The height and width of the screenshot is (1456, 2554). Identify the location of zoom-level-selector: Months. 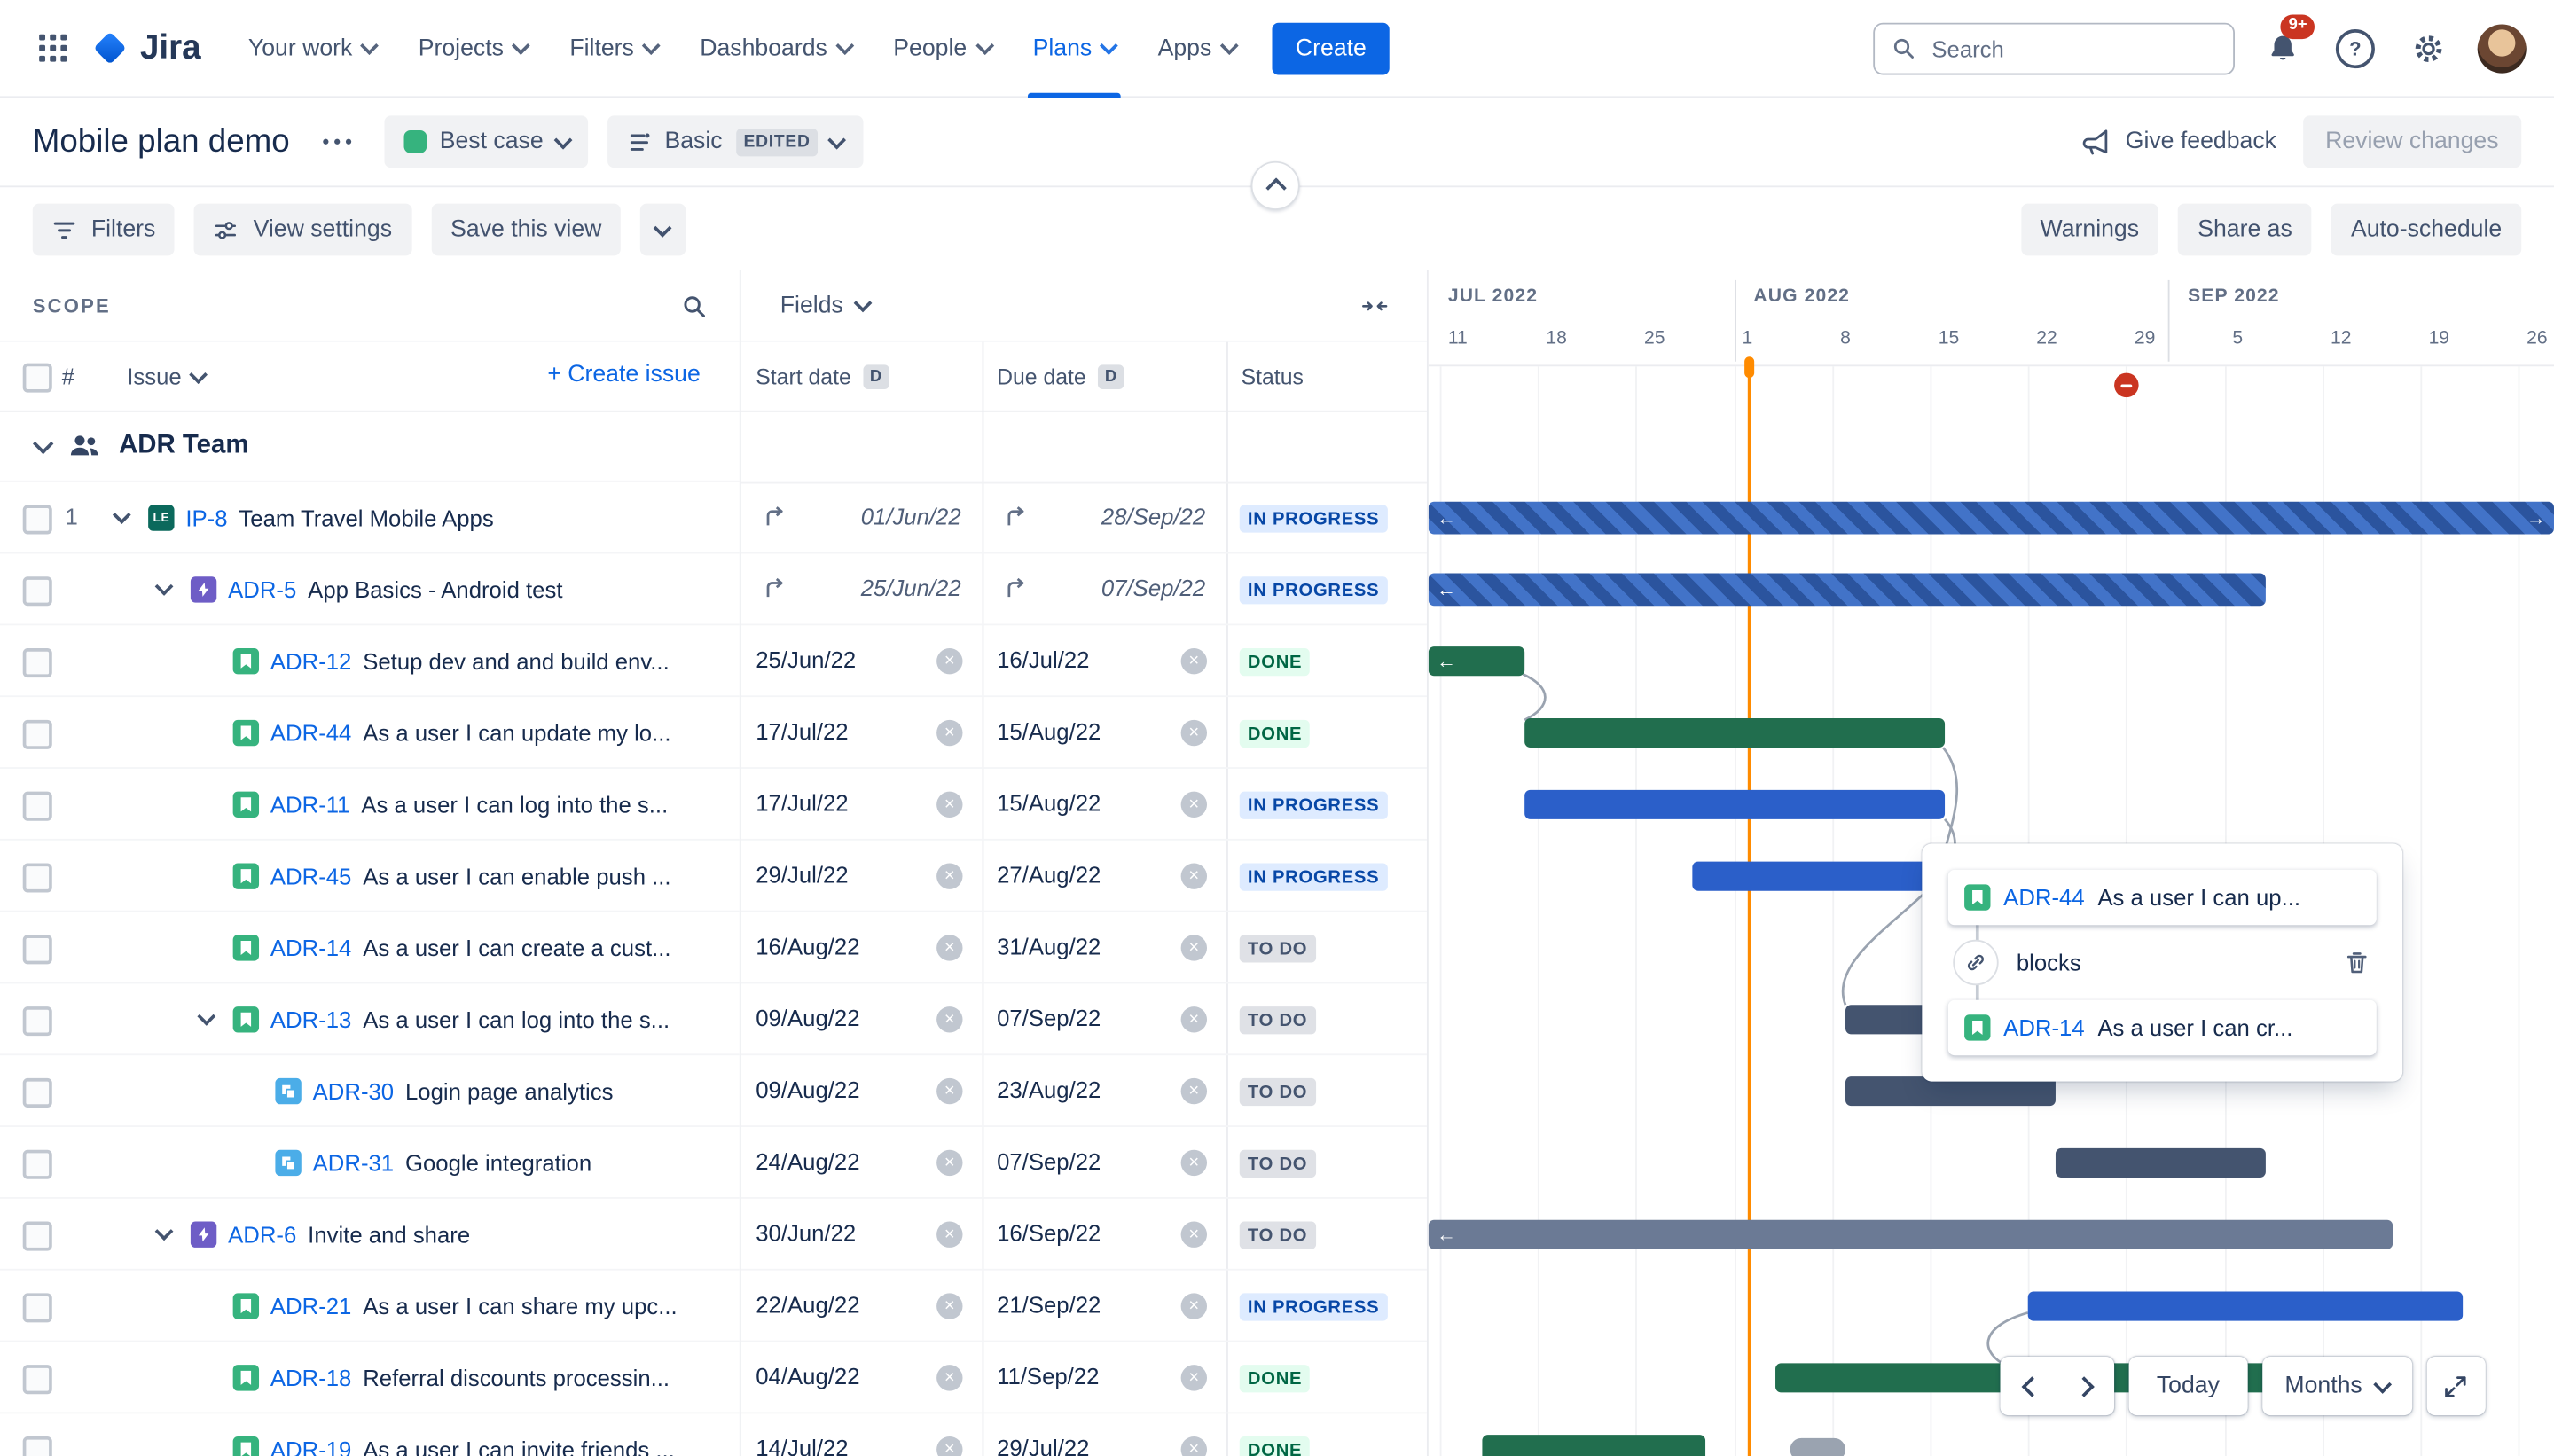
(2336, 1386).